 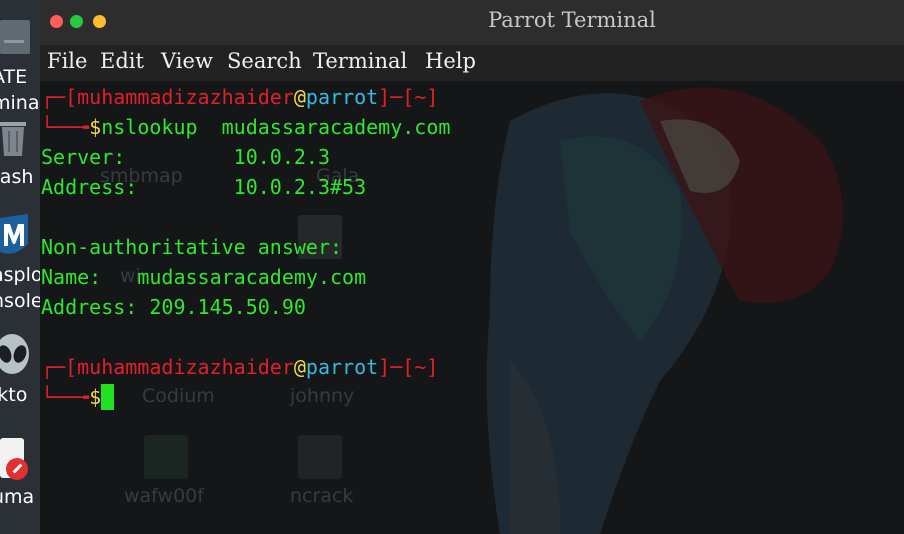 I want to click on ghost-wafw00f-icon, so click(x=166, y=457).